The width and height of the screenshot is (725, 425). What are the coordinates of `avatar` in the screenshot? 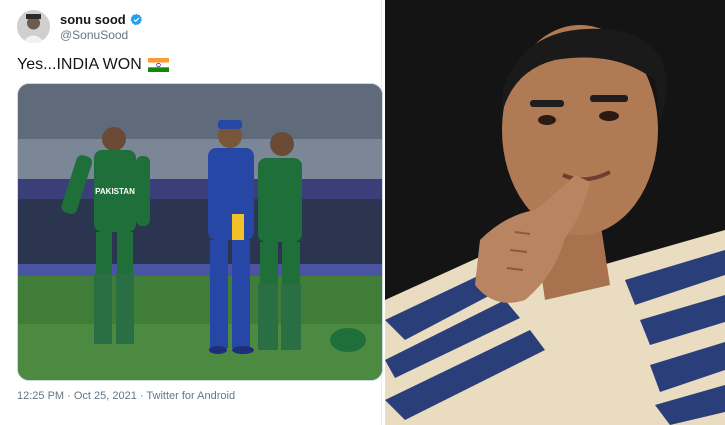 It's located at (33, 26).